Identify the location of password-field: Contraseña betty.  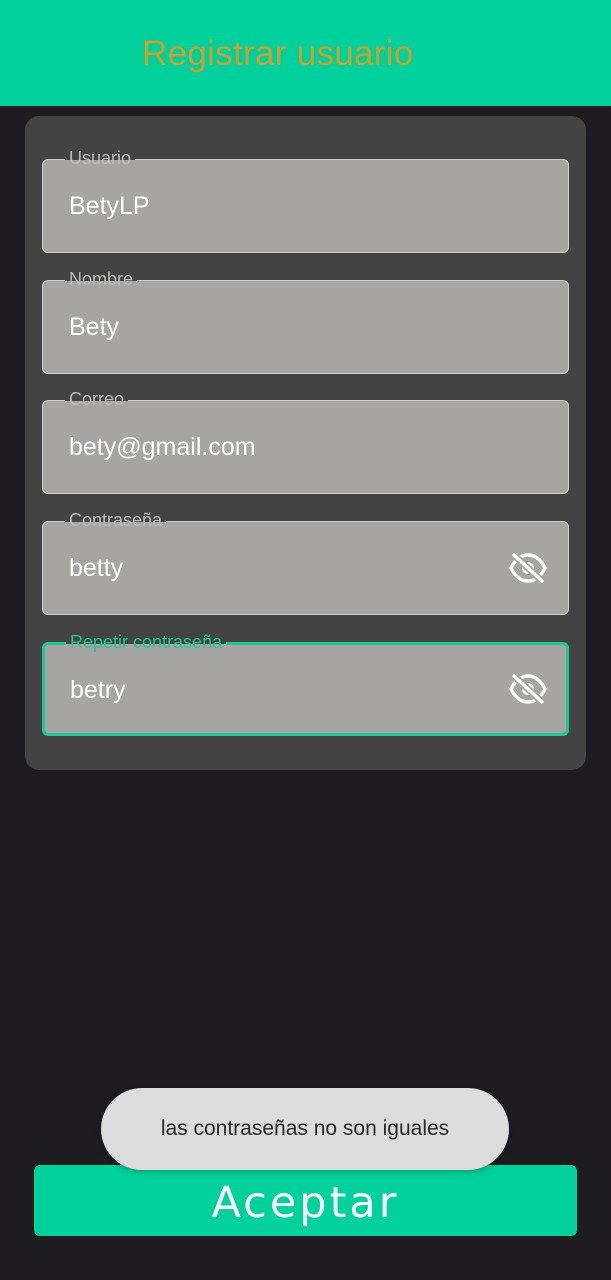
(305, 562).